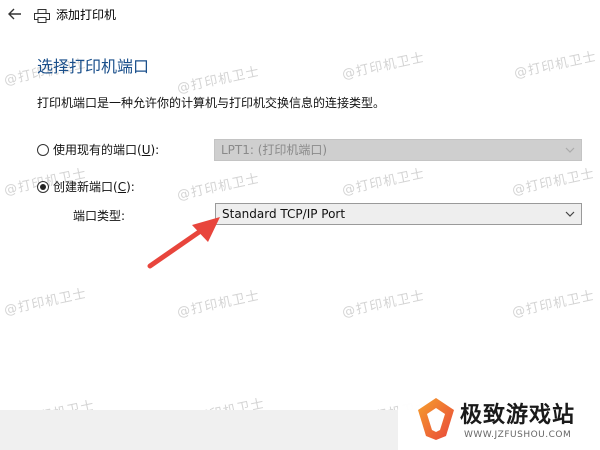  Describe the element at coordinates (518, 415) in the screenshot. I see `brand-name: 极致游戏站` at that location.